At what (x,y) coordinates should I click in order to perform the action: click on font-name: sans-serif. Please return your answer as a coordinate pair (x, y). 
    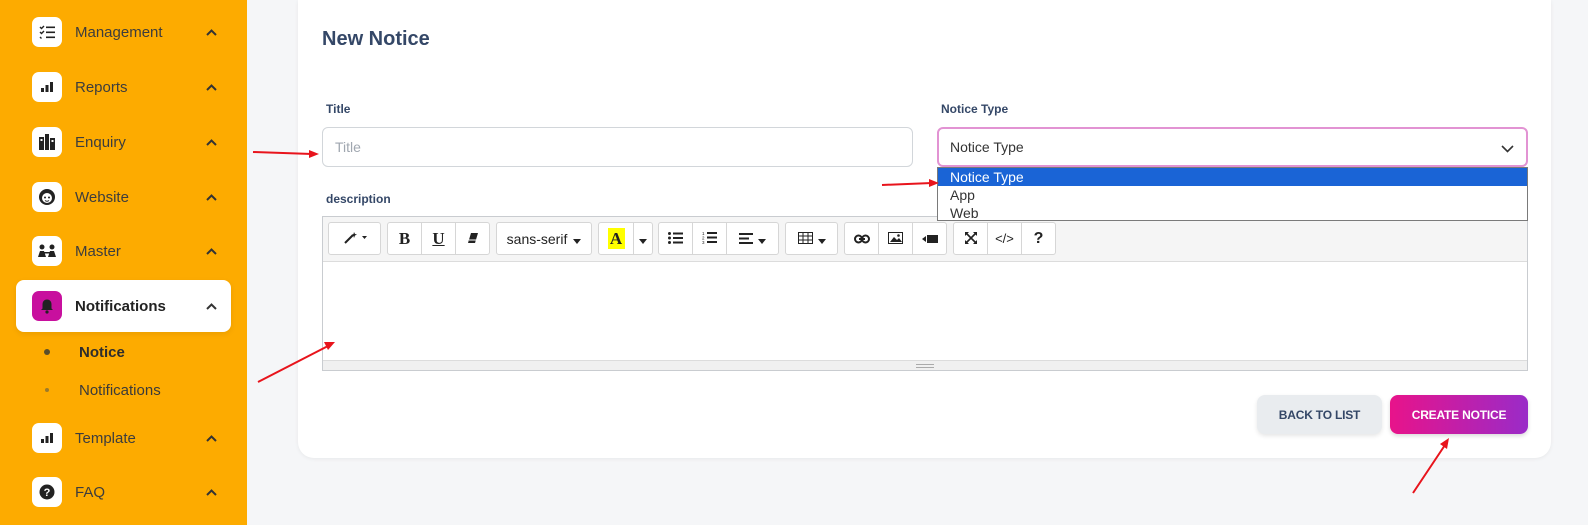
    Looking at the image, I should click on (537, 238).